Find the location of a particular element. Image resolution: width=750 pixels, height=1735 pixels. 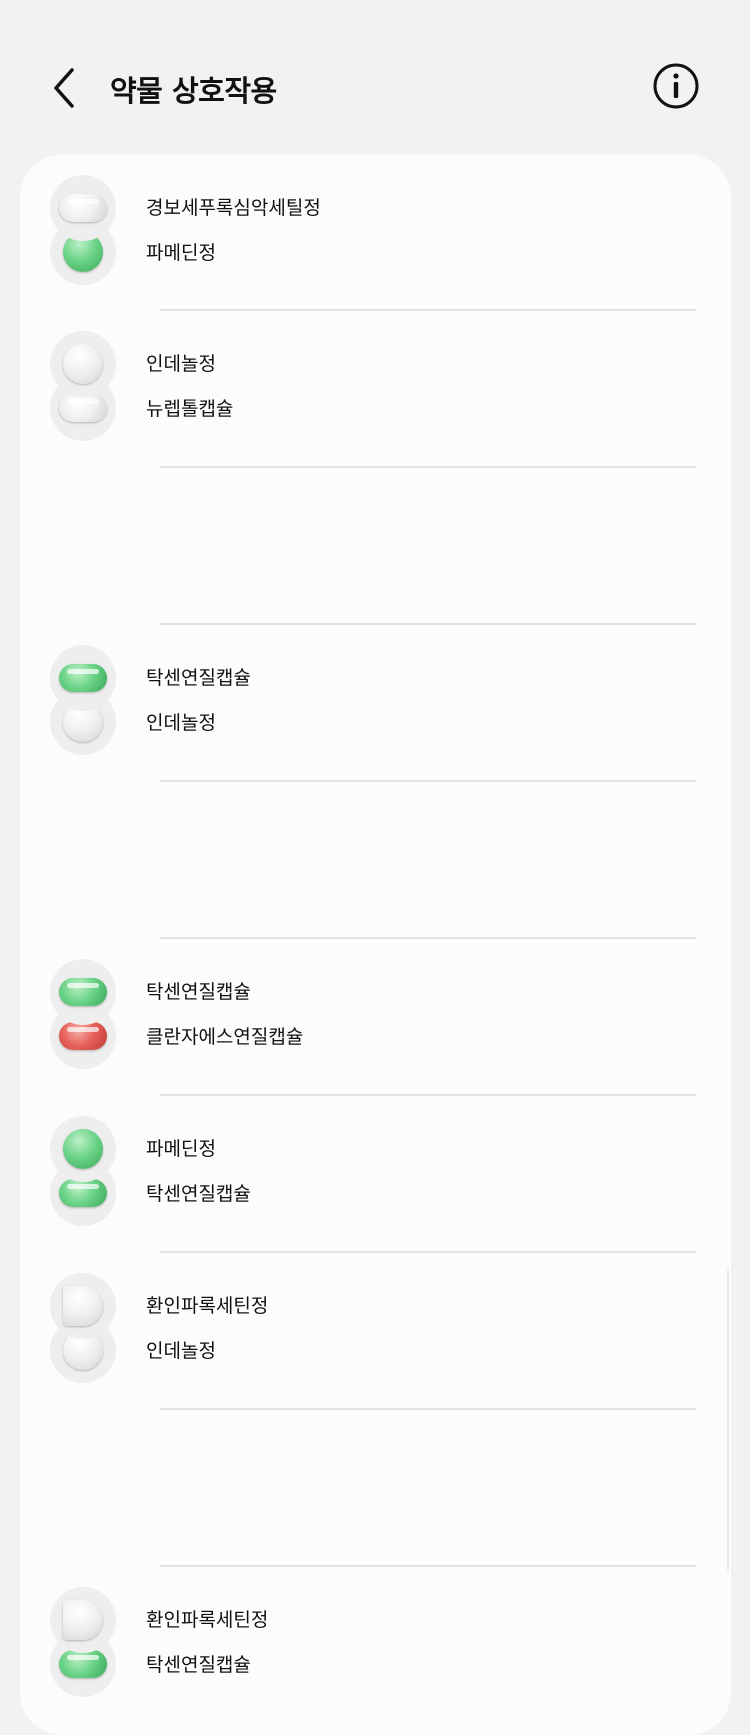

info-circle-icon is located at coordinates (676, 86).